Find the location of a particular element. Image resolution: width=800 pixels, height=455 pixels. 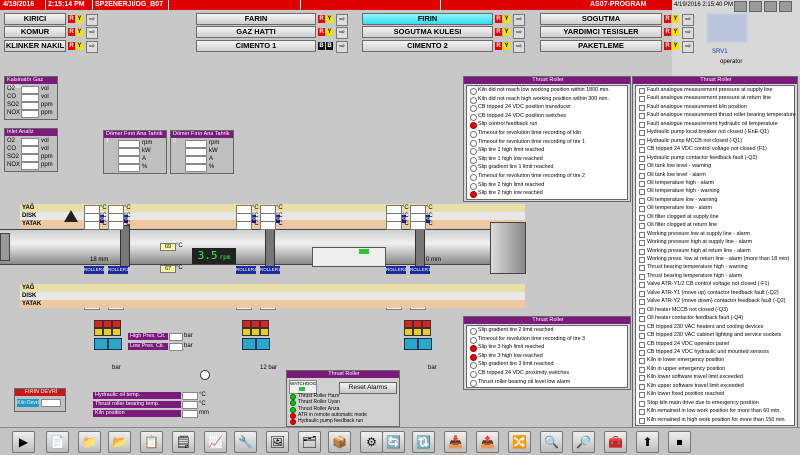

section-button-klinker-nakil: KLINKER NAKIL is located at coordinates (35, 46).